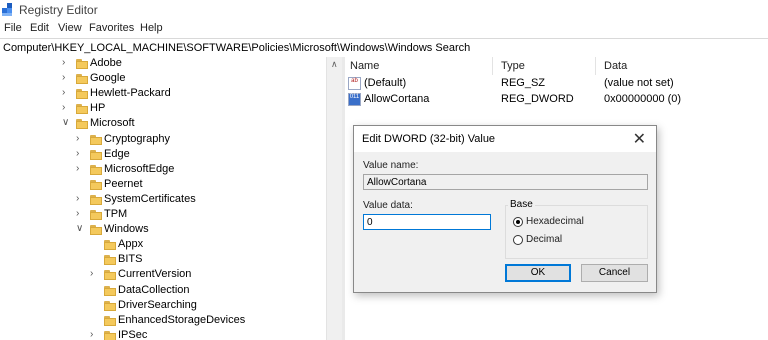 The width and height of the screenshot is (768, 340). I want to click on tree-node-label: BITS, so click(130, 259).